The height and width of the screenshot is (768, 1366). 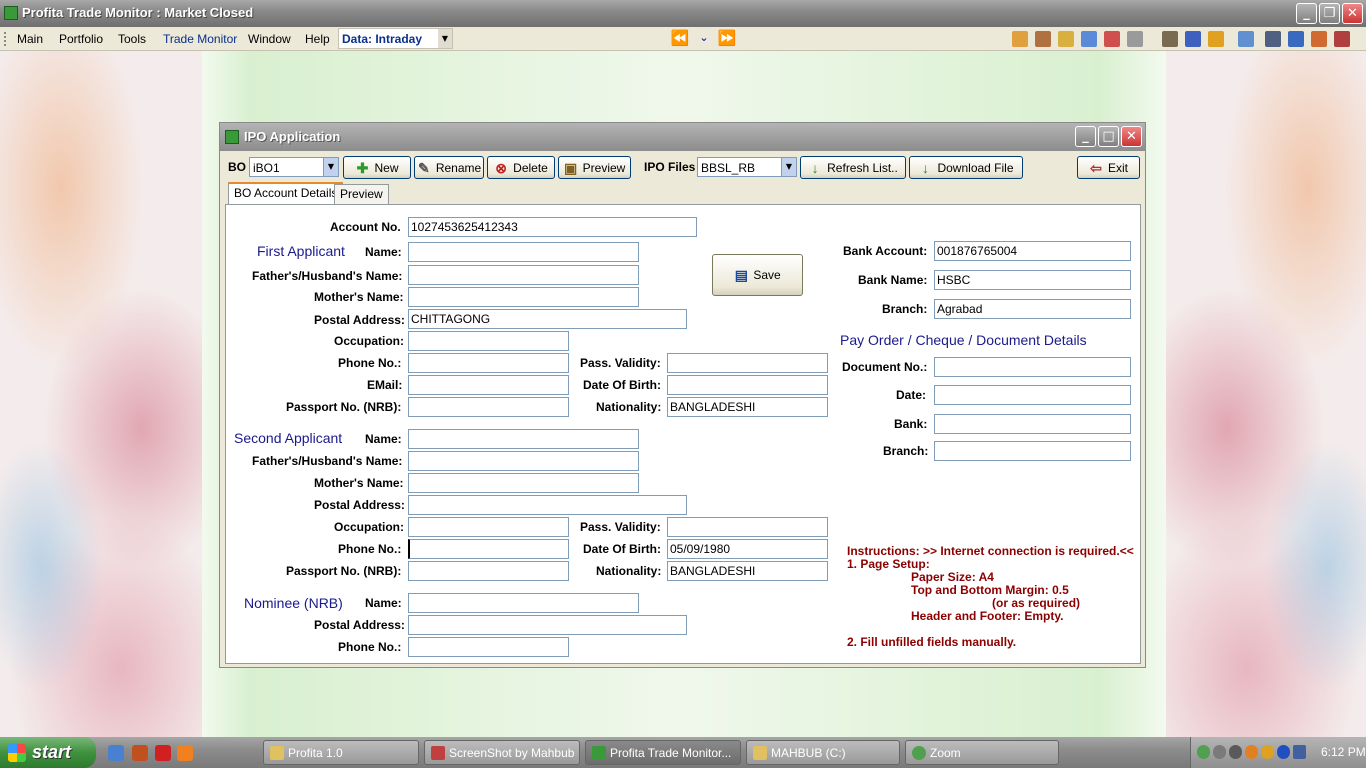 What do you see at coordinates (48, 752) in the screenshot?
I see `start-button: start` at bounding box center [48, 752].